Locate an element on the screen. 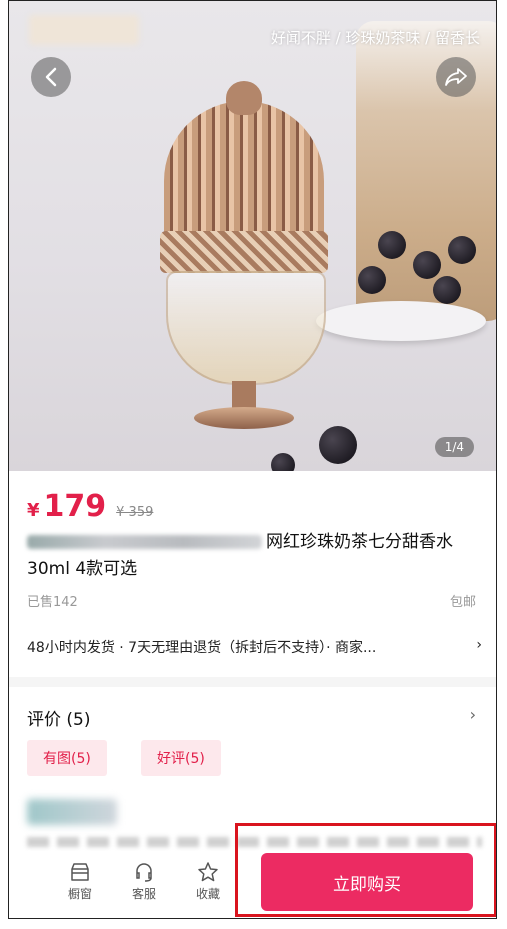  share-button is located at coordinates (456, 77).